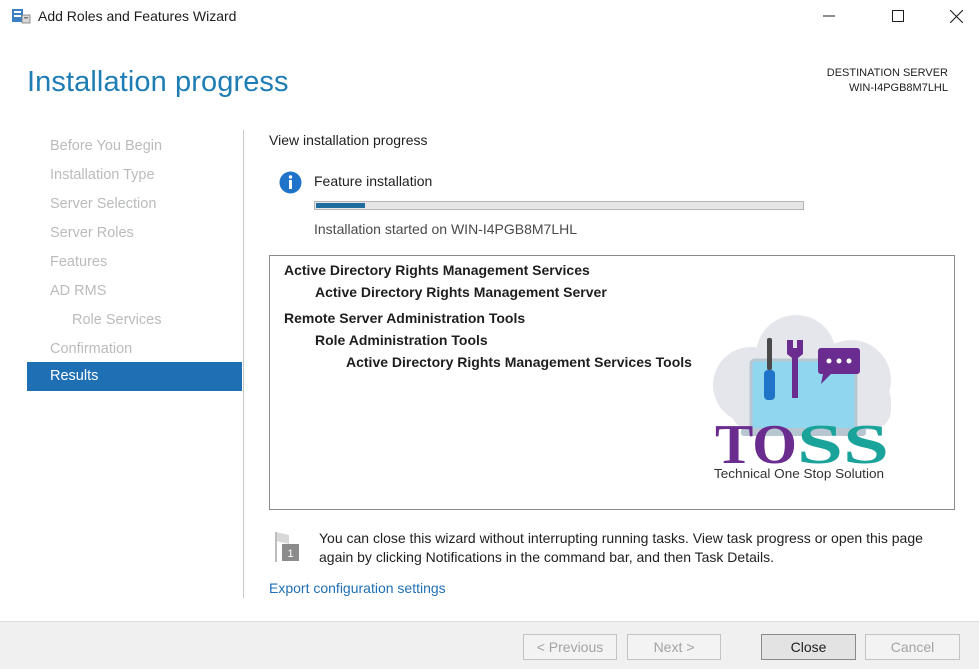 This screenshot has width=979, height=669. Describe the element at coordinates (405, 318) in the screenshot. I see `result-item: Remote Server Administration Tools` at that location.